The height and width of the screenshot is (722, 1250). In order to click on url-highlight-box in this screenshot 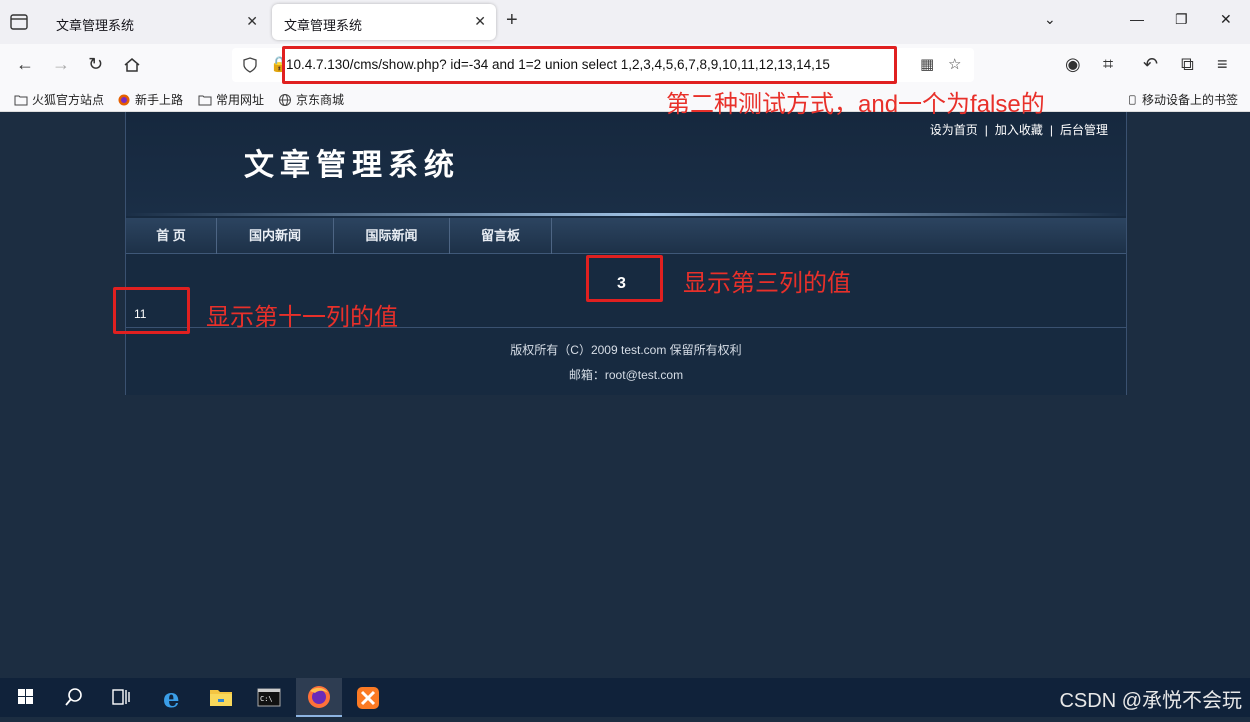, I will do `click(589, 65)`.